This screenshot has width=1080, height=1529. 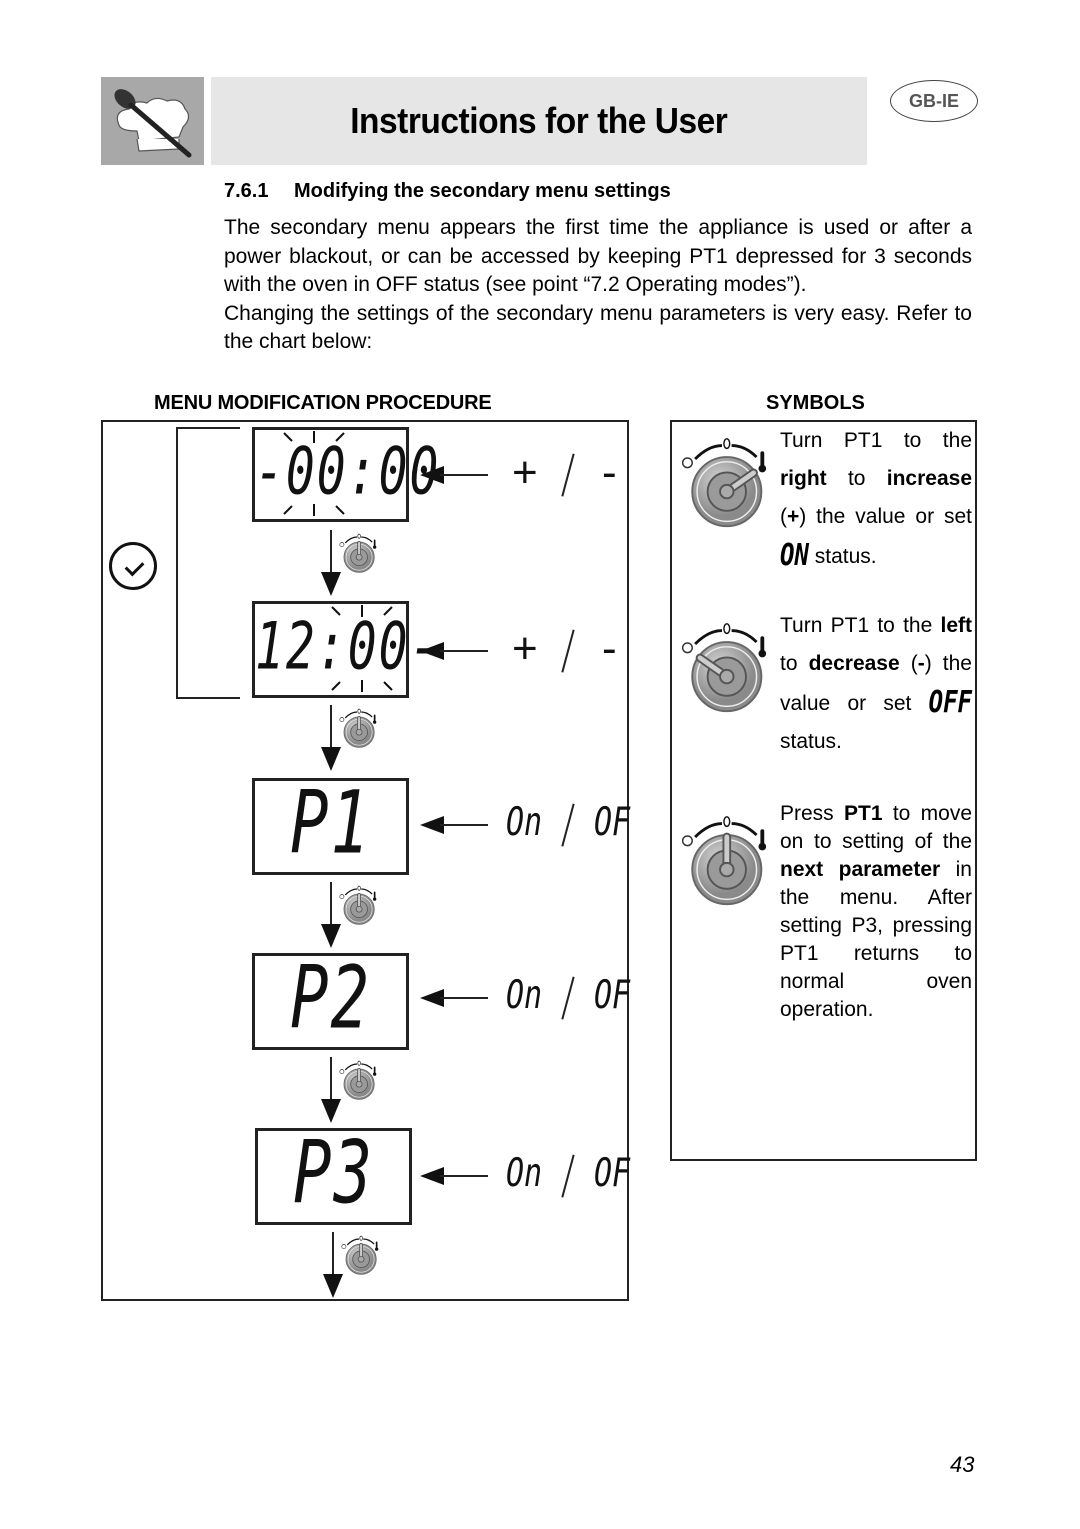 I want to click on emphasis-text: increase, so click(x=929, y=478).